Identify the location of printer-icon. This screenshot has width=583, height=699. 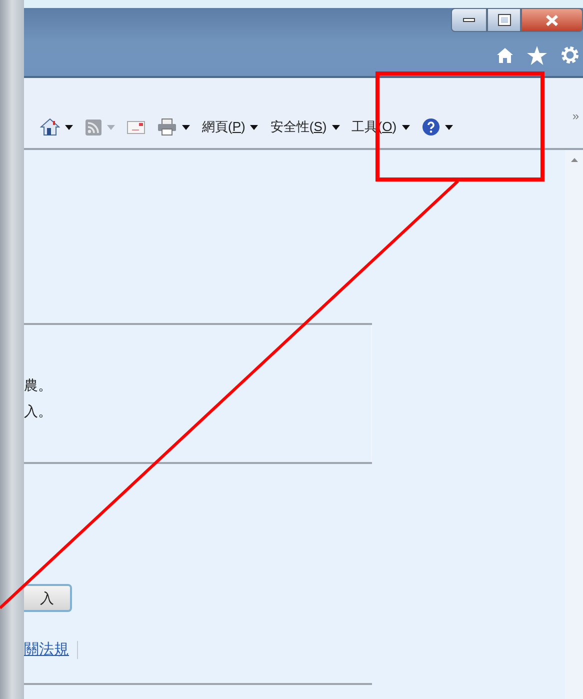
(167, 127).